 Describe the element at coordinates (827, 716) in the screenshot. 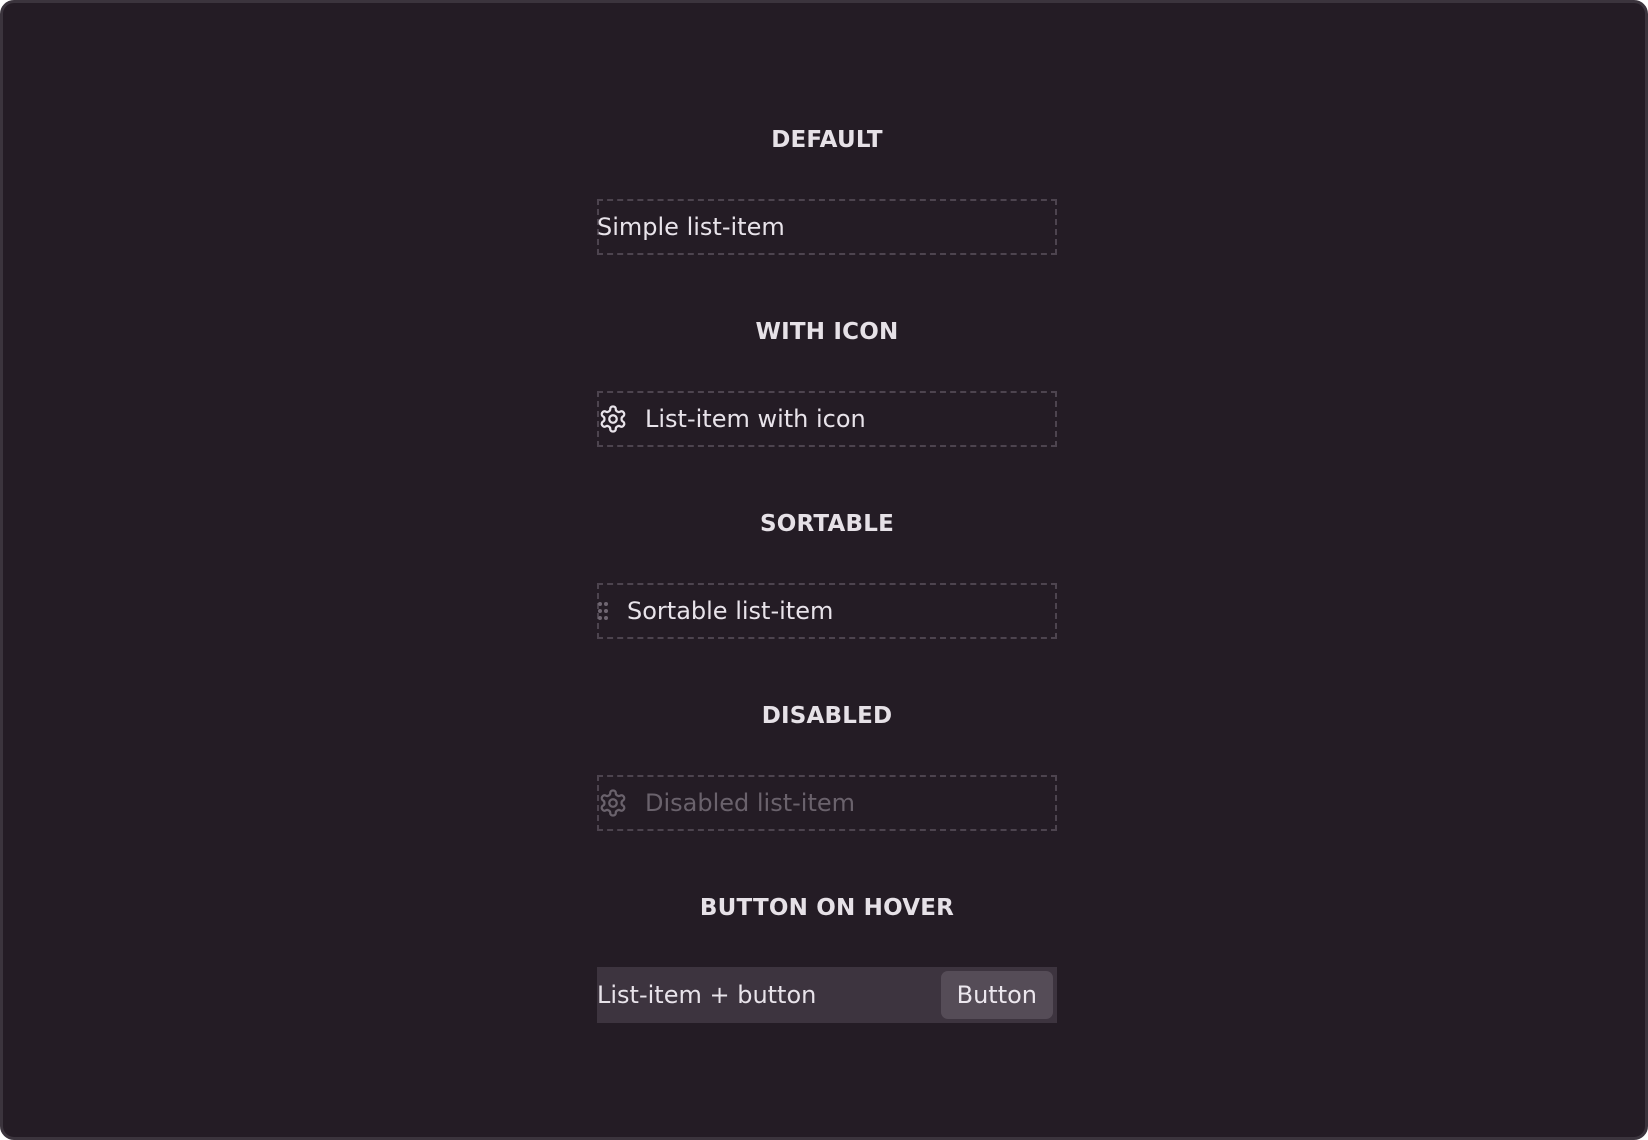

I see `section-title-disabled: DISABLED` at that location.